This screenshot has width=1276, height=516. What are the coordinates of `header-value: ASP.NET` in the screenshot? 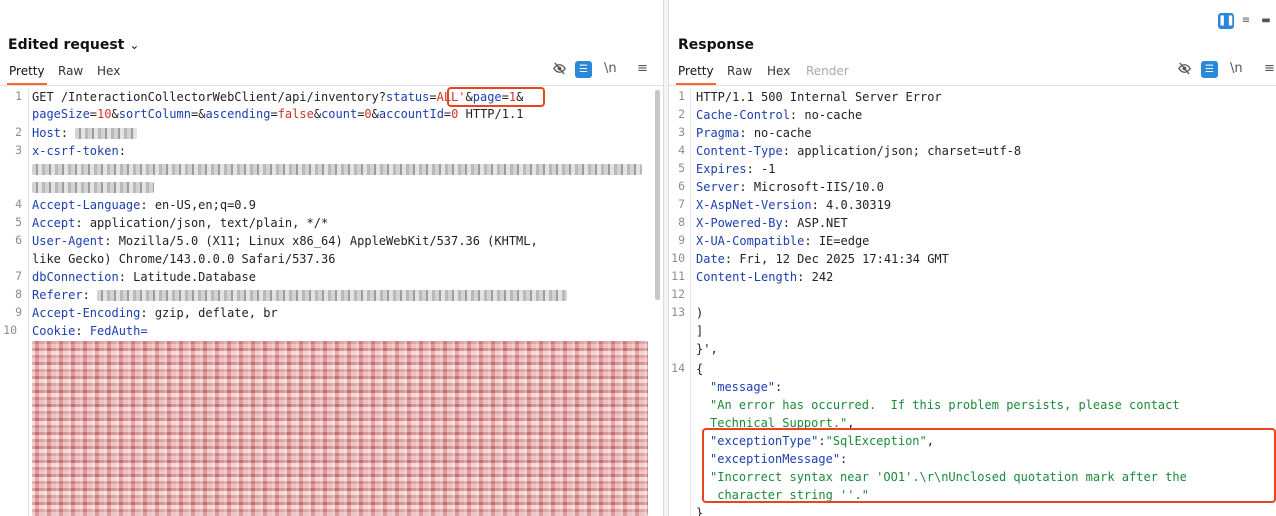 It's located at (822, 223).